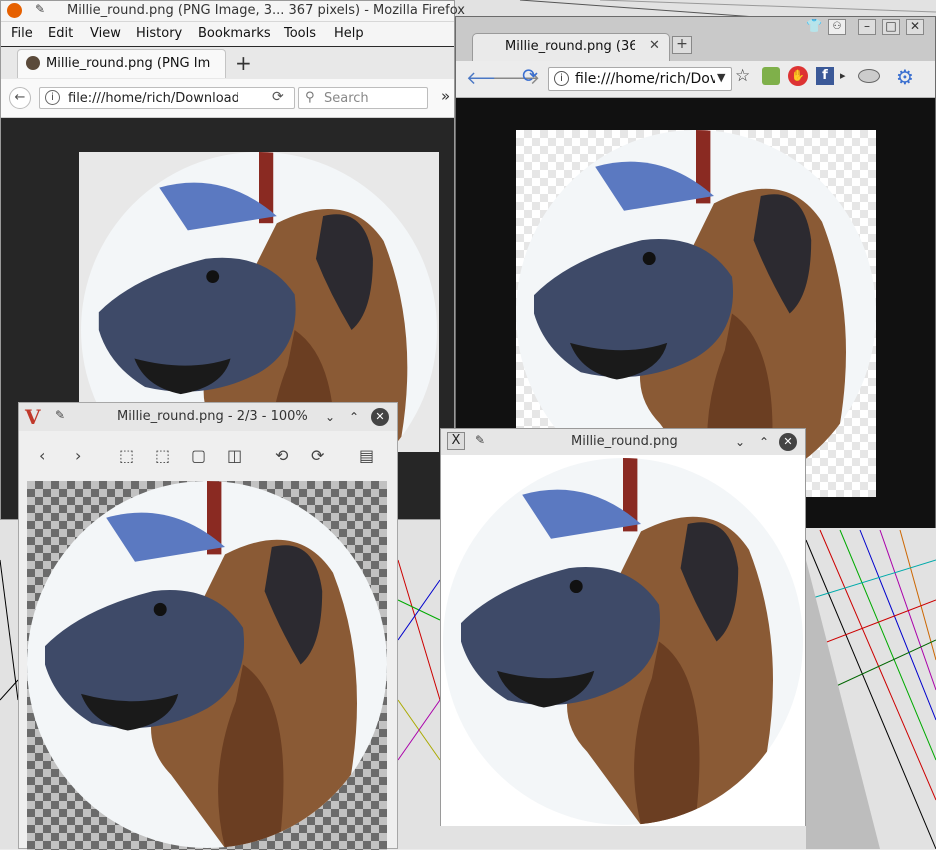  Describe the element at coordinates (349, 33) in the screenshot. I see `menu-help: Help` at that location.